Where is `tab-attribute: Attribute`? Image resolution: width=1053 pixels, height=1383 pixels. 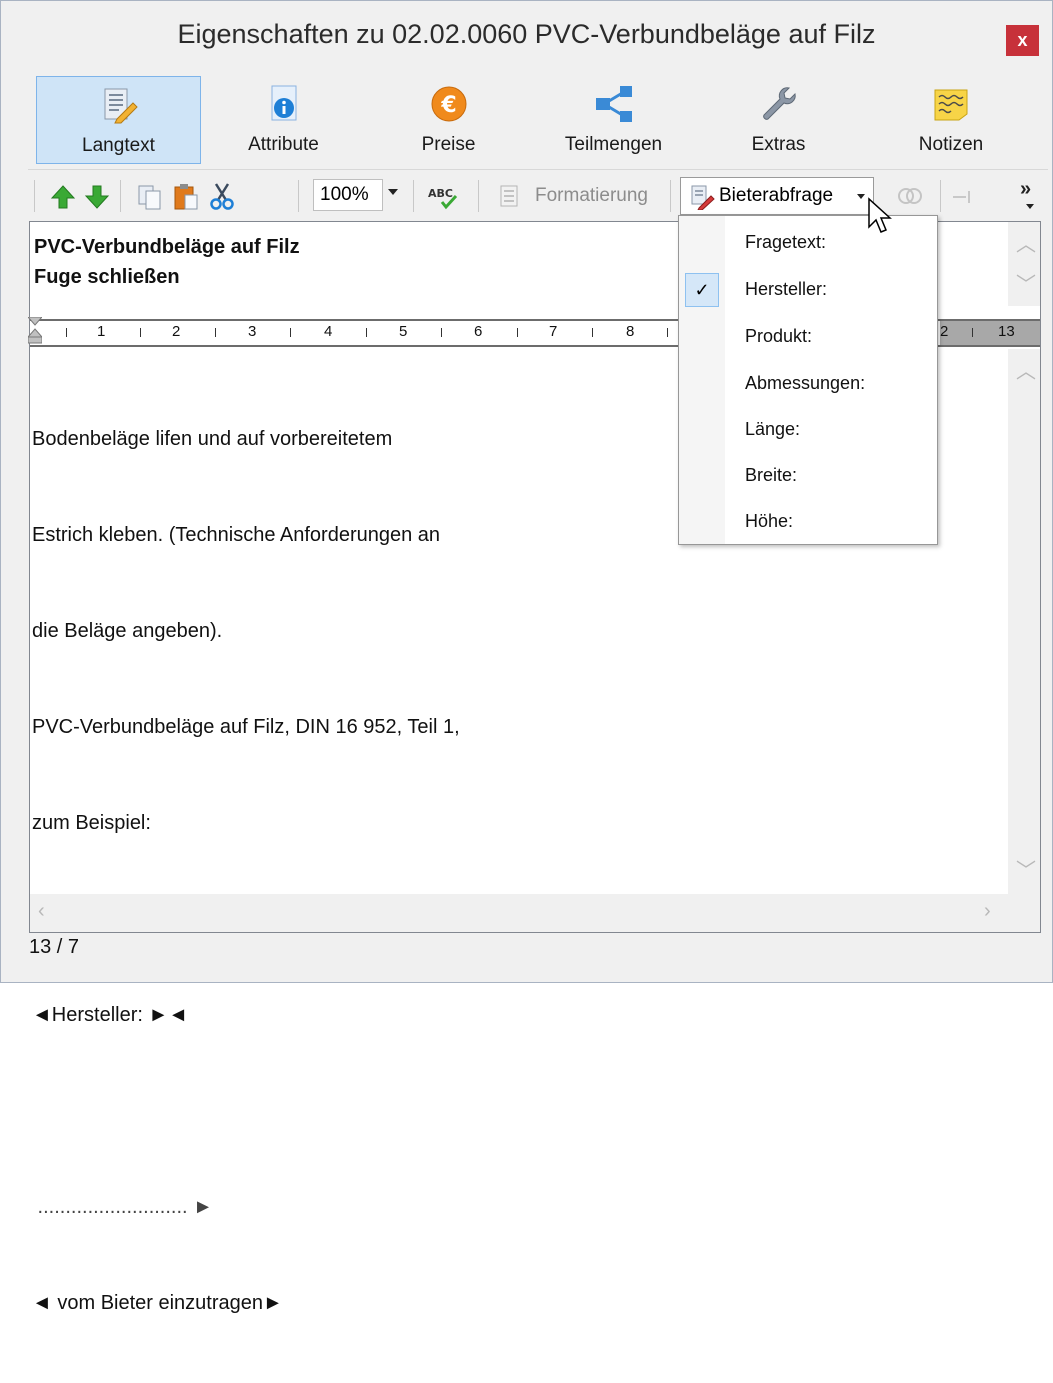 tab-attribute: Attribute is located at coordinates (283, 120).